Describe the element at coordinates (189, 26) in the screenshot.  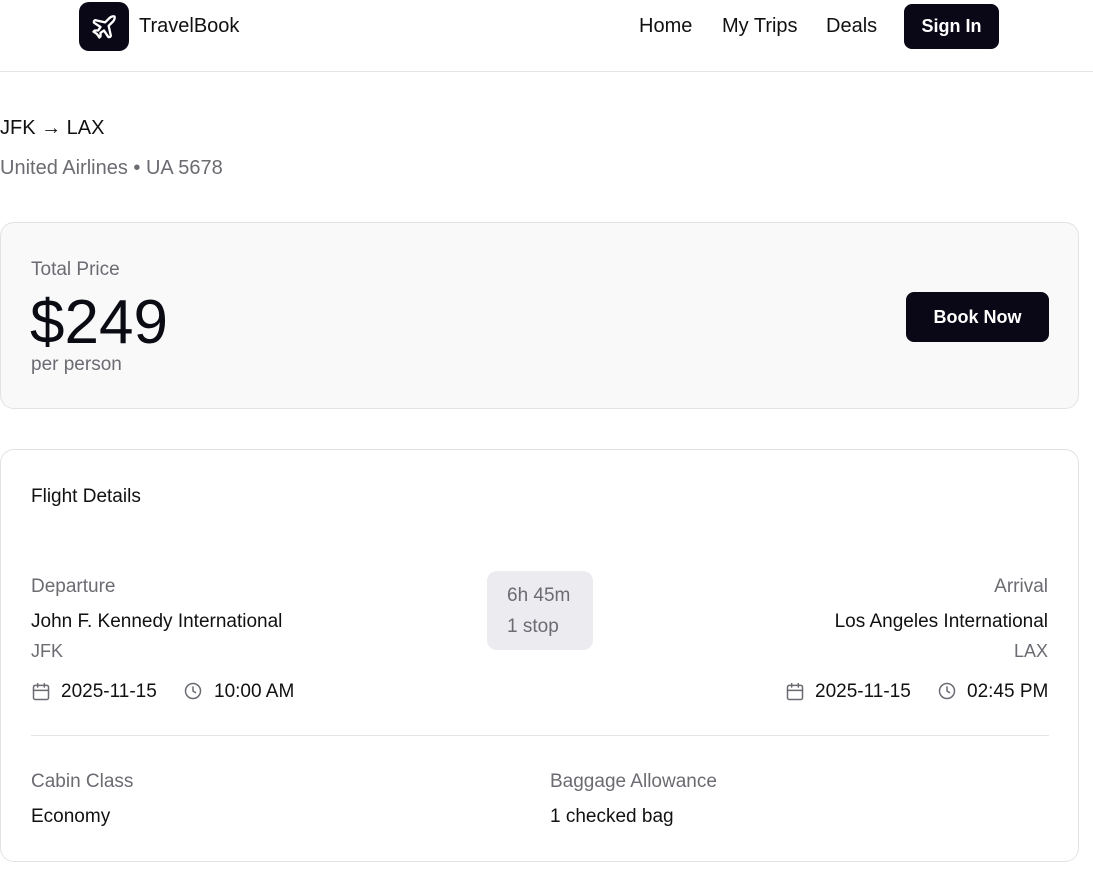
I see `brand-name: TravelBook` at that location.